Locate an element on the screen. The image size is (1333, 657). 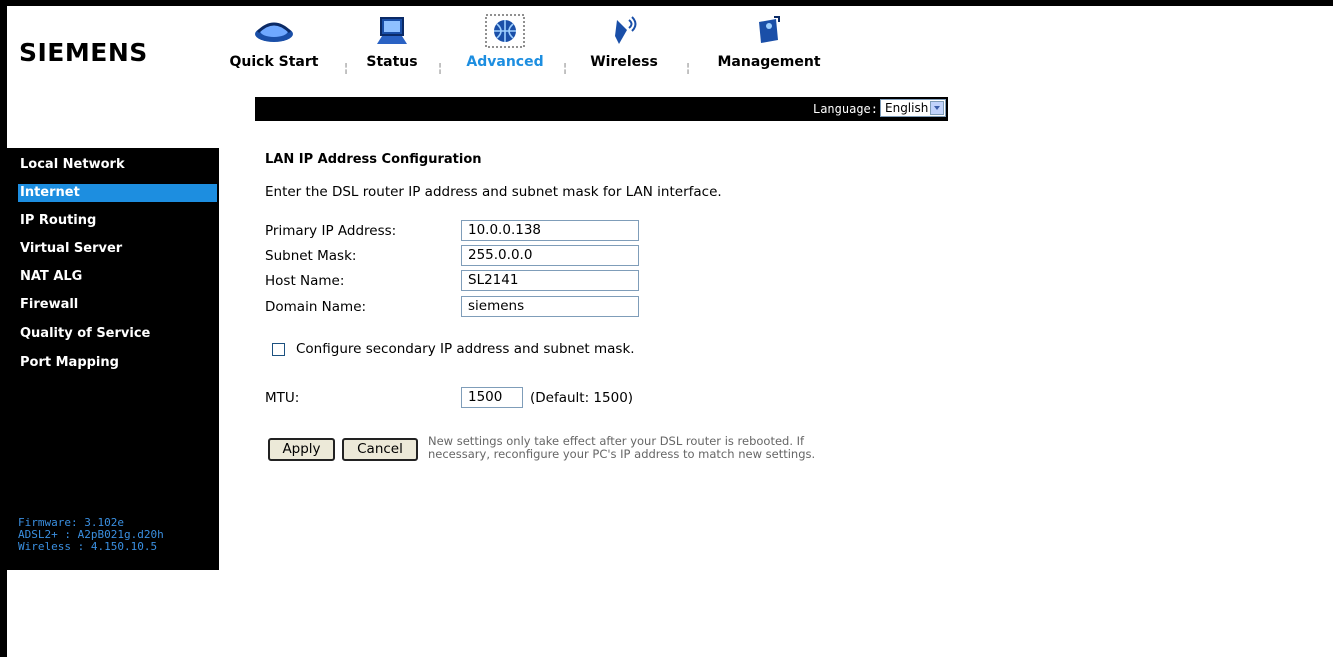
language-bar: Language: English is located at coordinates (601, 109).